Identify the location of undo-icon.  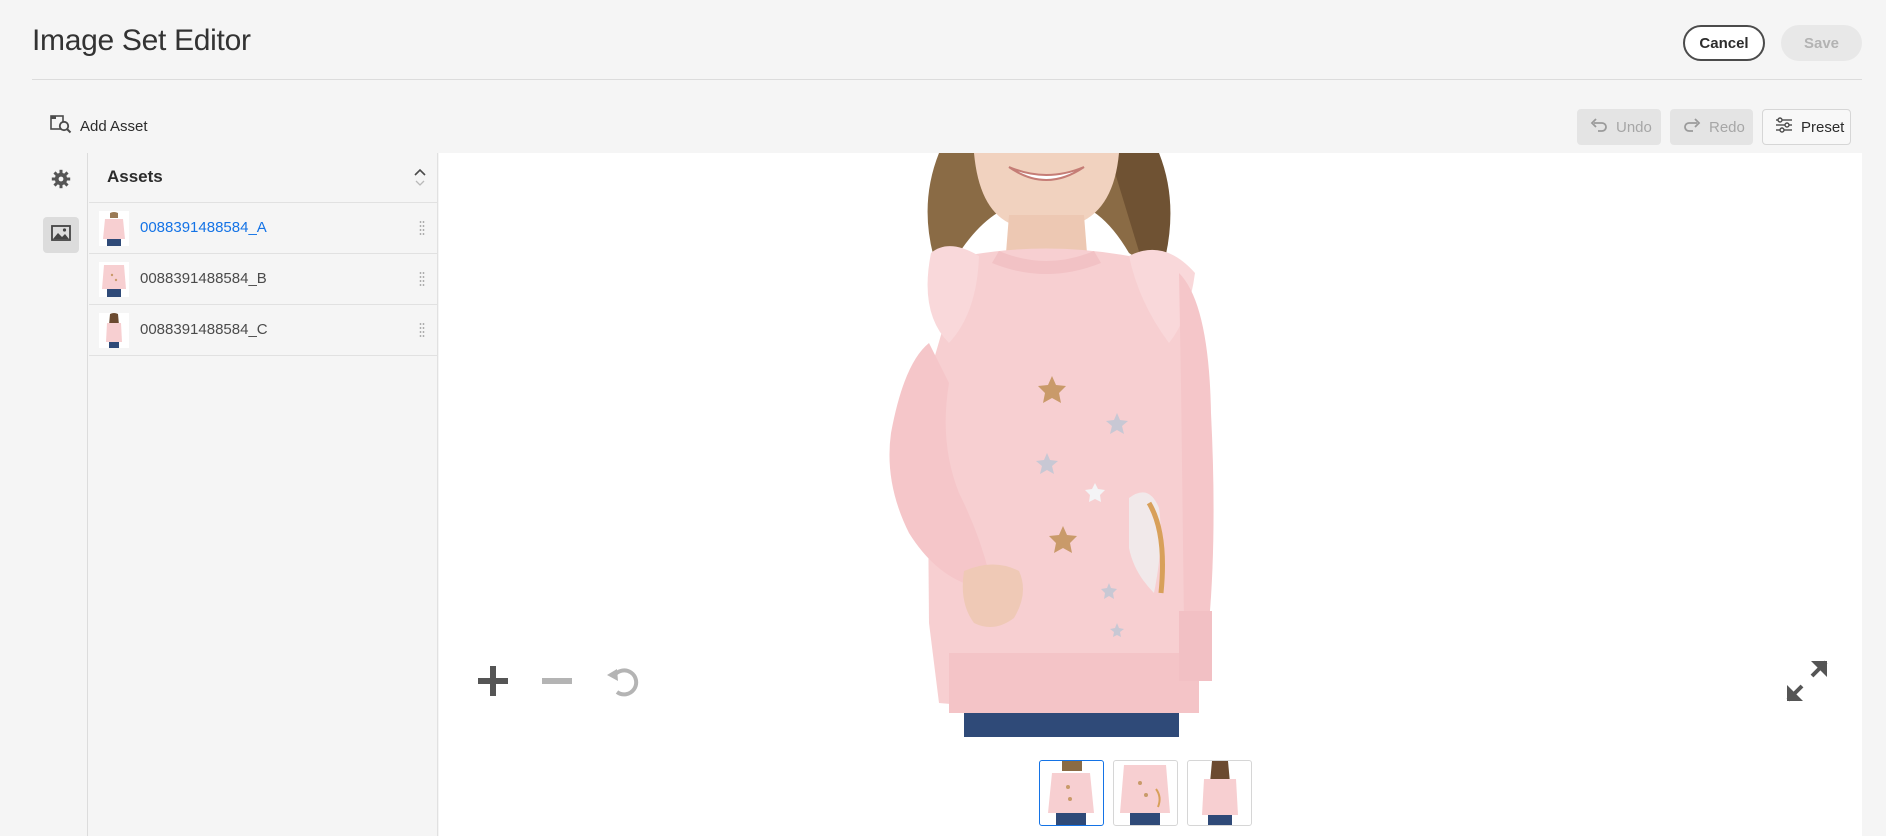
(1599, 127).